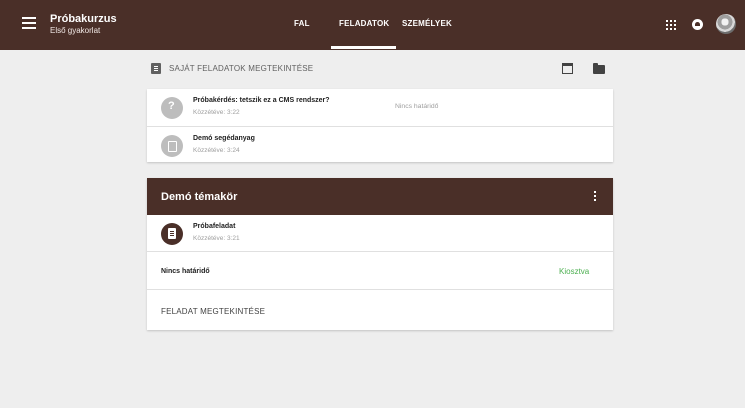  What do you see at coordinates (241, 68) in the screenshot?
I see `own-tasks-link: SAJÁT FELADATOK MEGTEKINTÉSE` at bounding box center [241, 68].